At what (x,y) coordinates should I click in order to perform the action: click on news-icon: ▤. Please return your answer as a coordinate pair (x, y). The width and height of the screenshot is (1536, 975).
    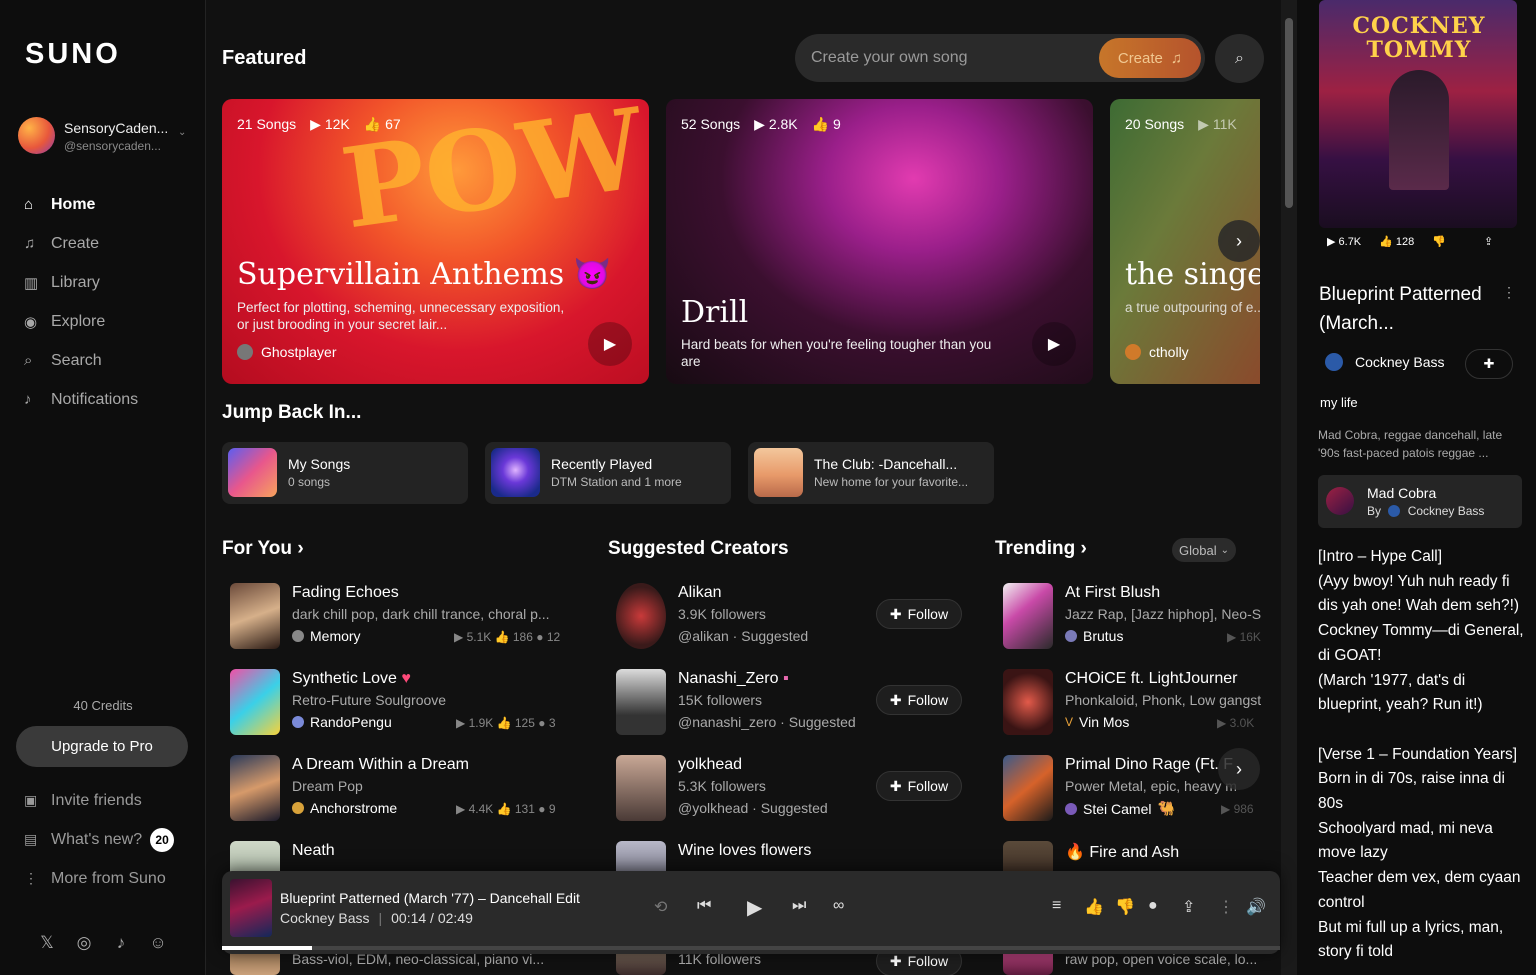
    Looking at the image, I should click on (31, 839).